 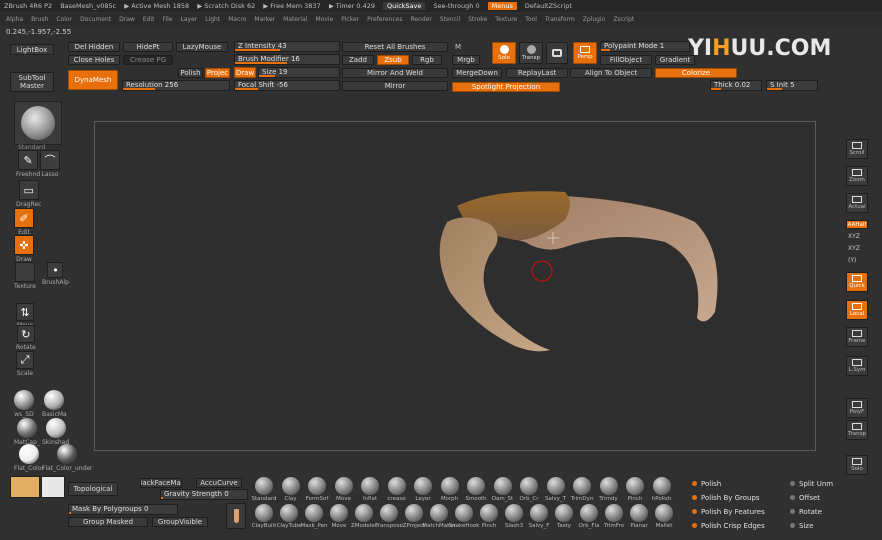 What do you see at coordinates (548, 6) in the screenshot?
I see `titlebar-item: DefaultZScript` at bounding box center [548, 6].